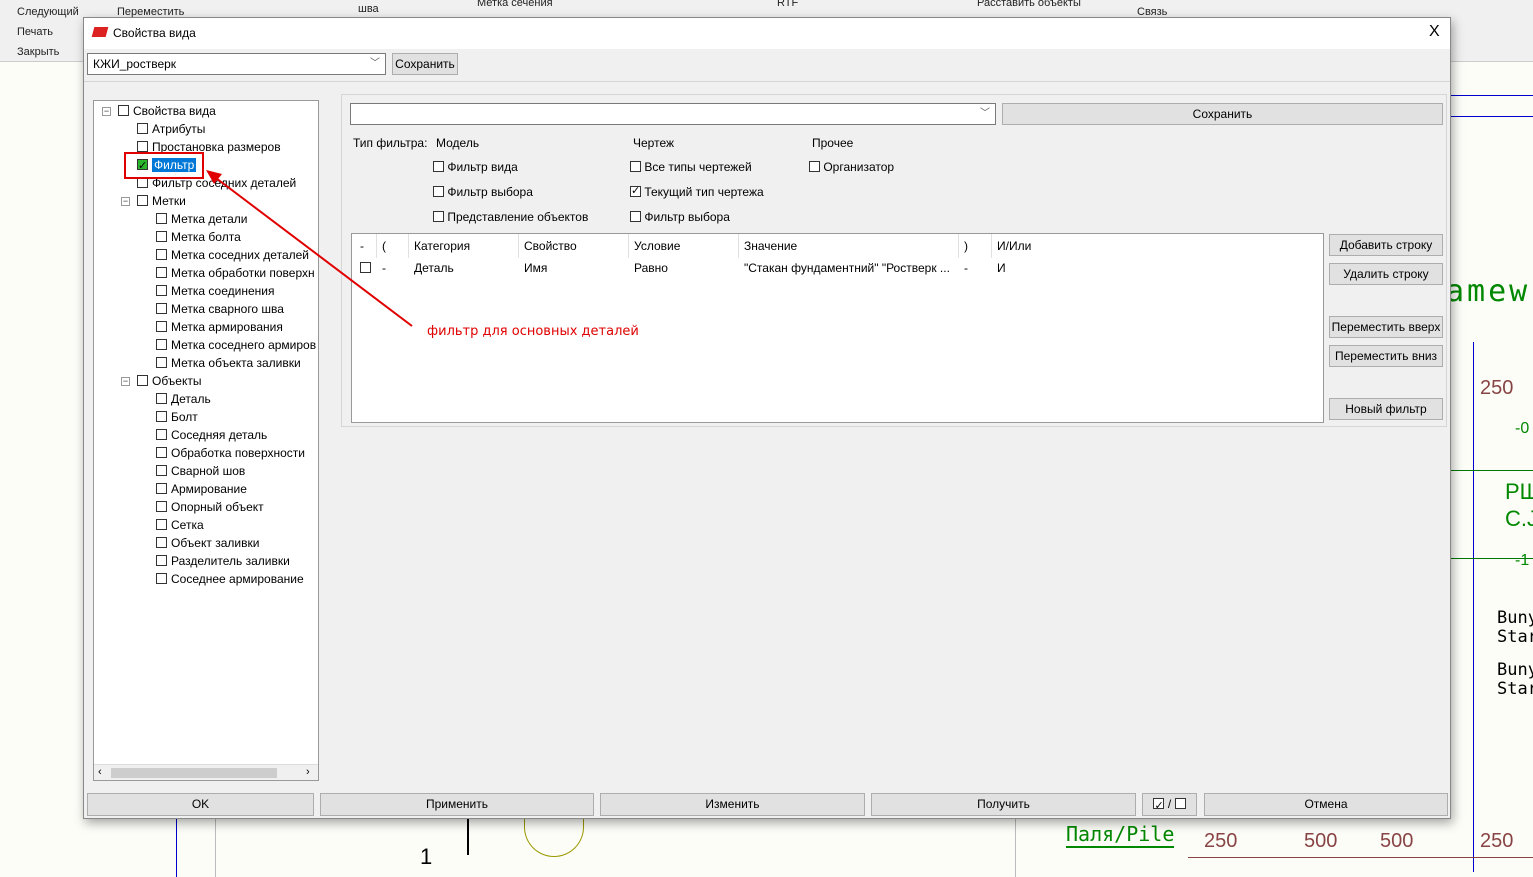 This screenshot has height=877, width=1533. Describe the element at coordinates (533, 331) in the screenshot. I see `annotation-text: фильтр для основных деталей` at that location.